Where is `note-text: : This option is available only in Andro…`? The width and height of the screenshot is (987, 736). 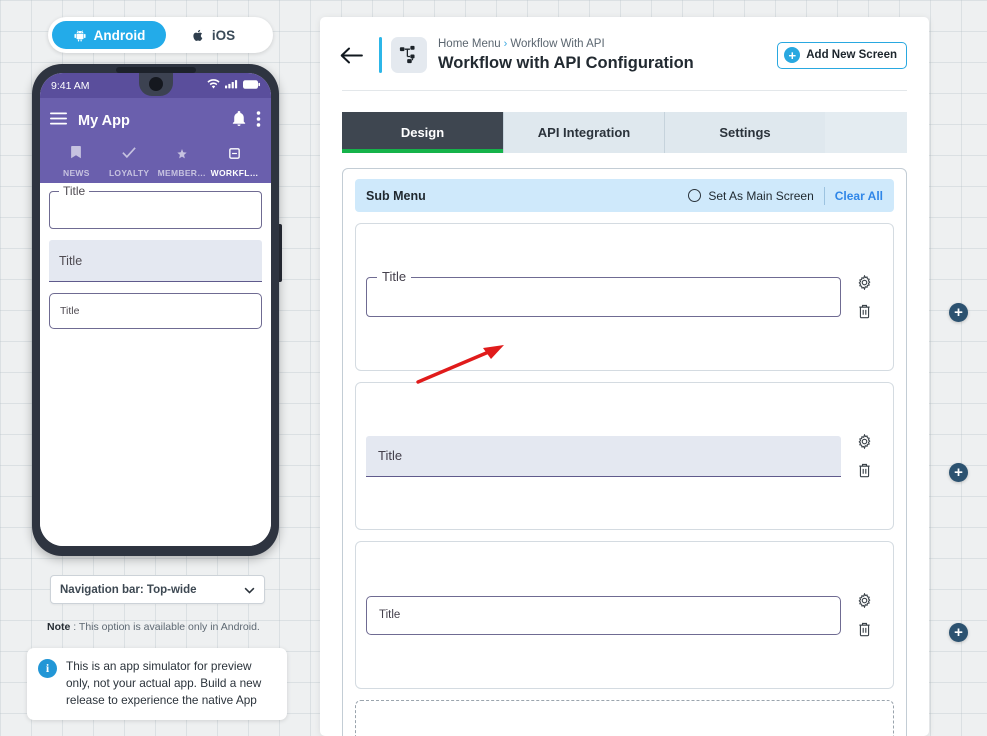 note-text: : This option is available only in Andro… is located at coordinates (165, 627).